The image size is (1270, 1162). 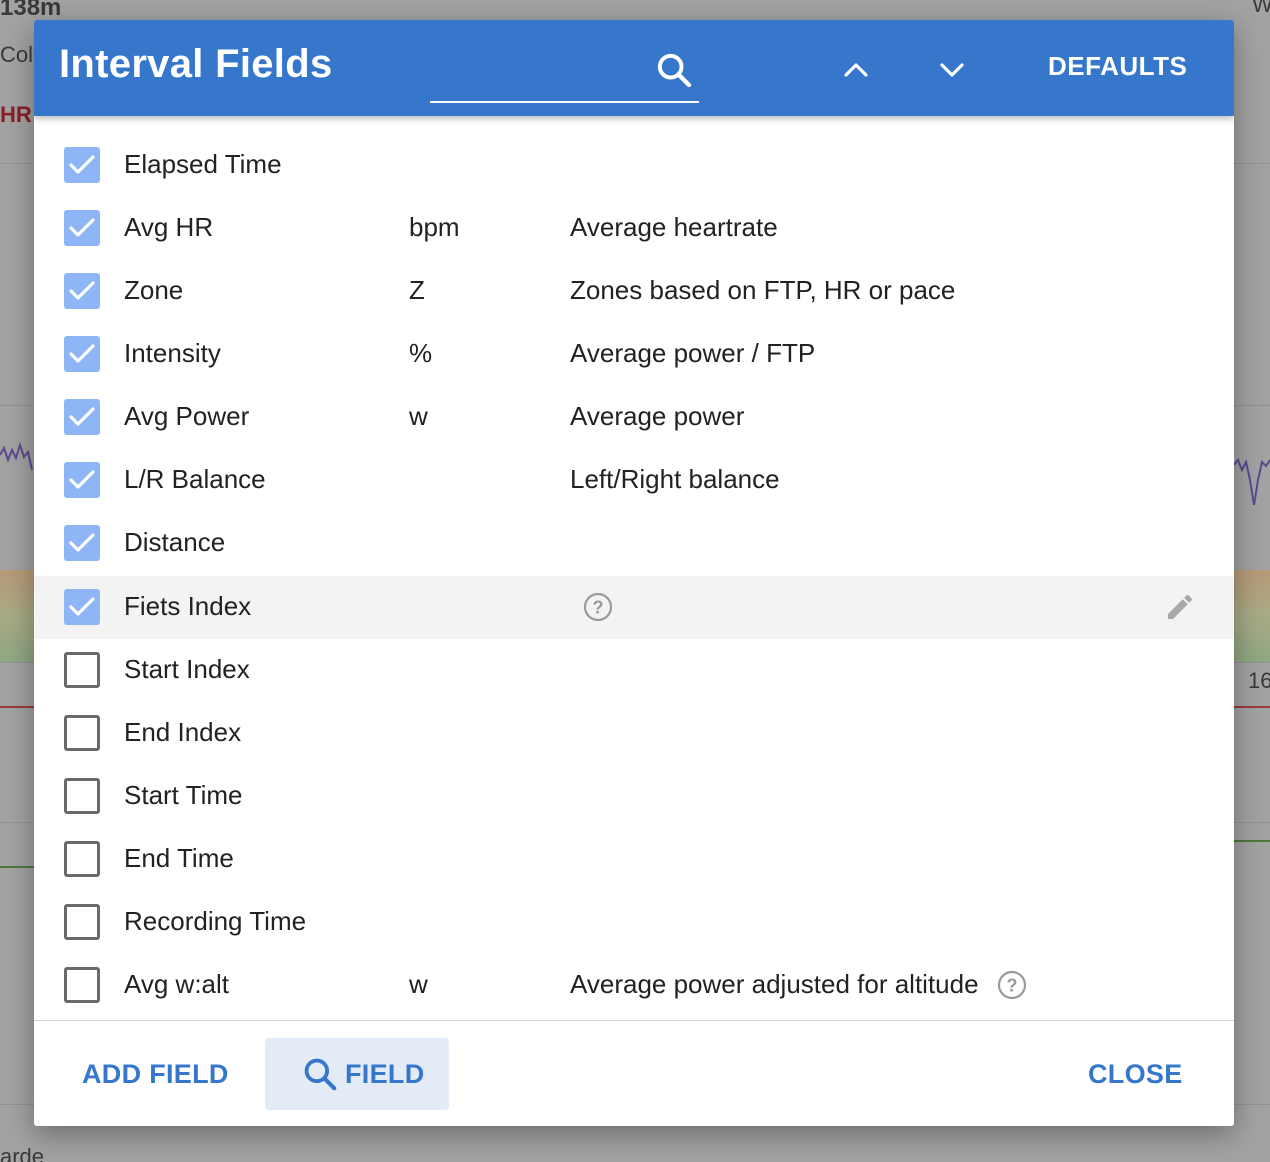 I want to click on field-row: Start Index, so click(x=634, y=670).